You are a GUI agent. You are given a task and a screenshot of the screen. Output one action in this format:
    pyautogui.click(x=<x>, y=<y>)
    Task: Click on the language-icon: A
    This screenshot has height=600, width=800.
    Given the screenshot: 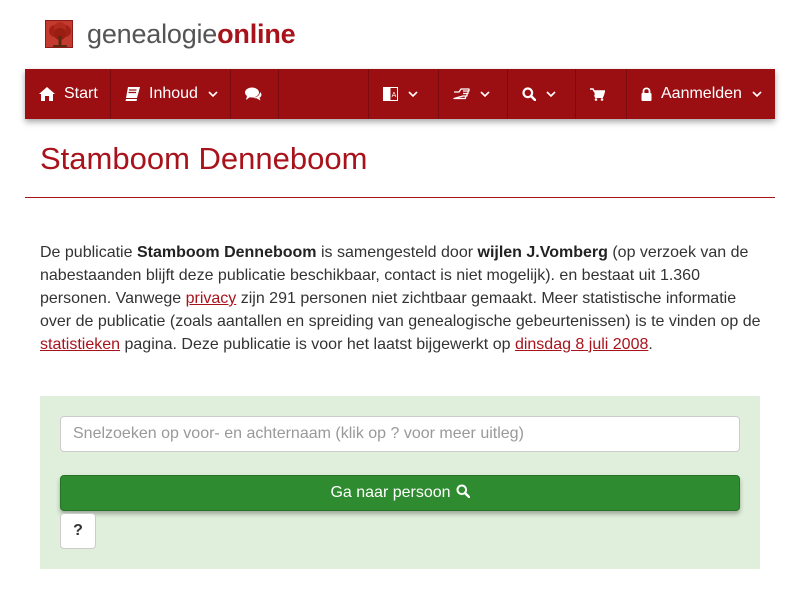 What is the action you would take?
    pyautogui.click(x=390, y=94)
    